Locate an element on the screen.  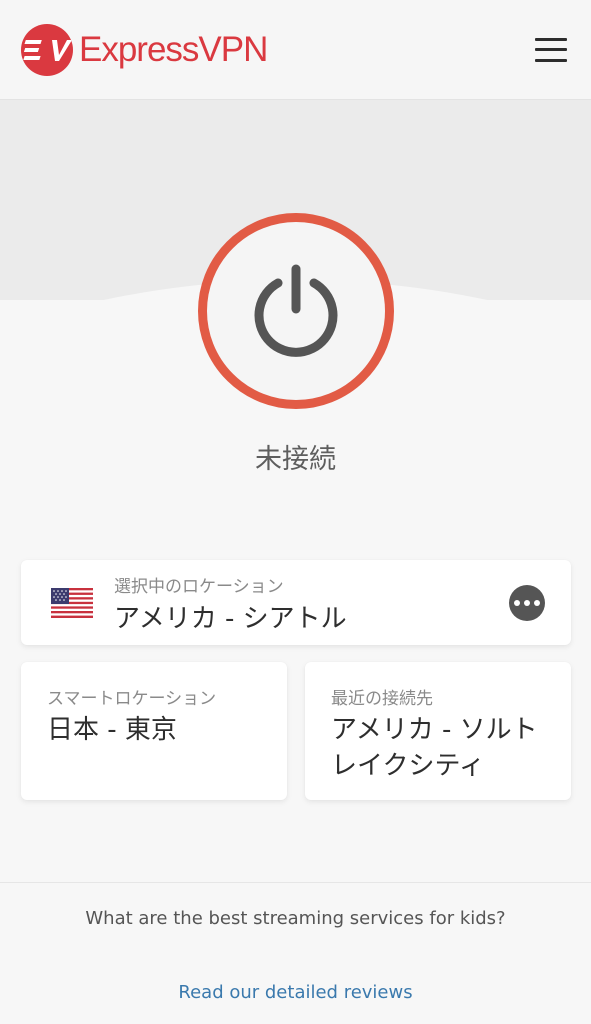
more-options-icon is located at coordinates (527, 603).